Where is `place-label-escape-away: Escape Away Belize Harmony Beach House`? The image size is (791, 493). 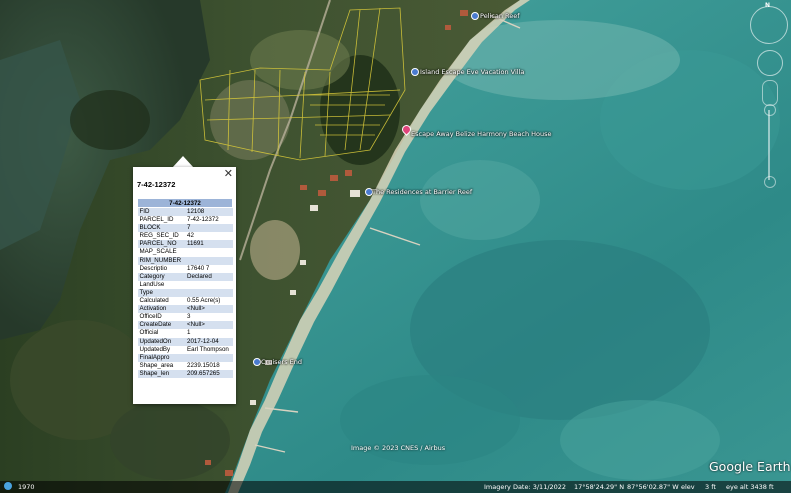 place-label-escape-away: Escape Away Belize Harmony Beach House is located at coordinates (481, 134).